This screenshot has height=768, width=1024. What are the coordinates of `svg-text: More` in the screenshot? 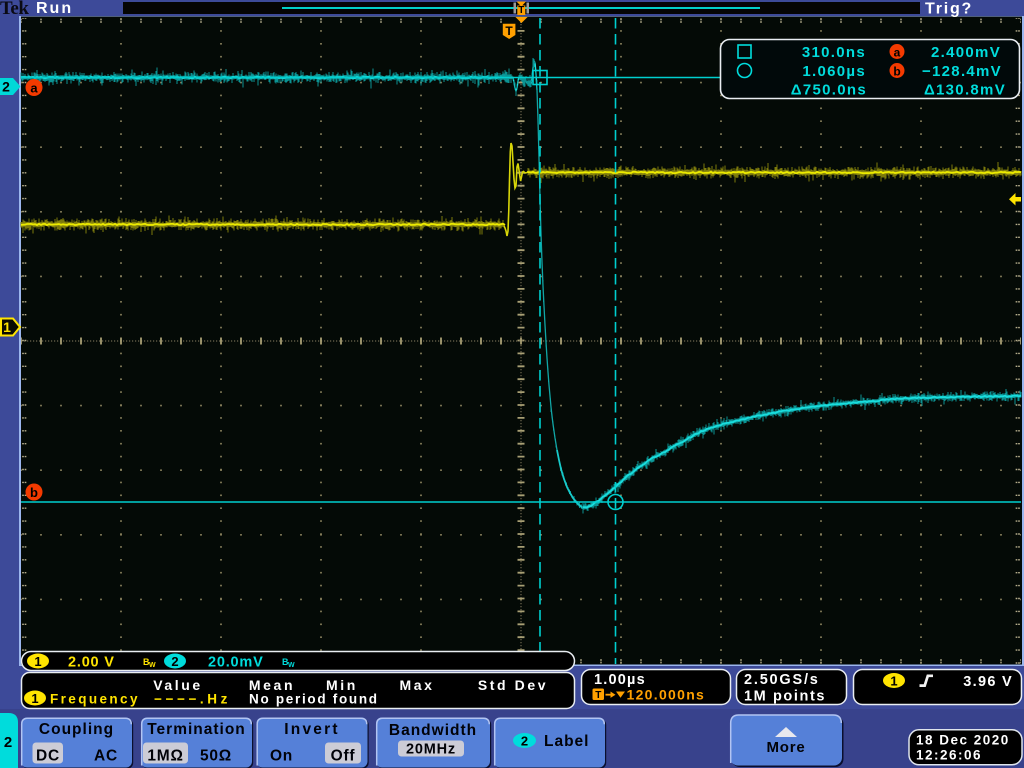 It's located at (785, 747).